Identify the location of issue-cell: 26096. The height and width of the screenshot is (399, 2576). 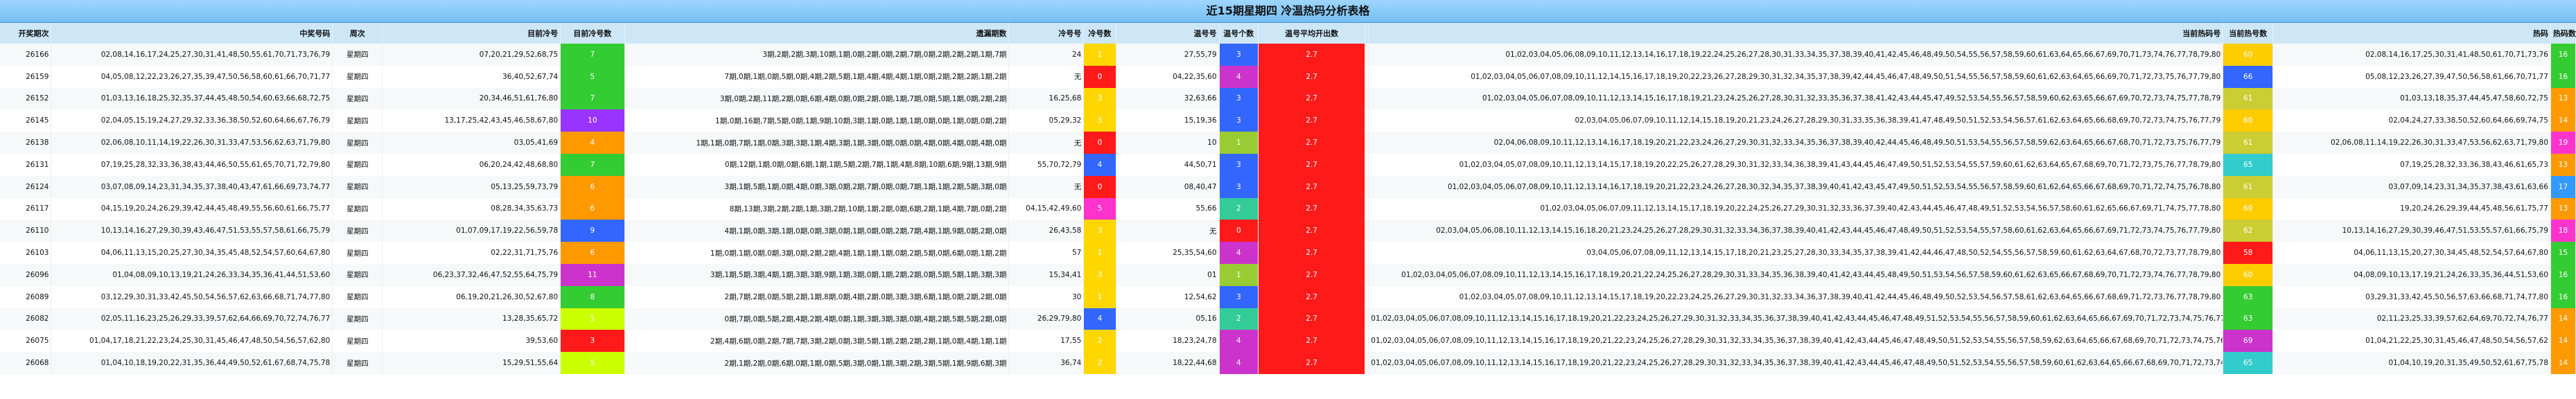
(26, 274).